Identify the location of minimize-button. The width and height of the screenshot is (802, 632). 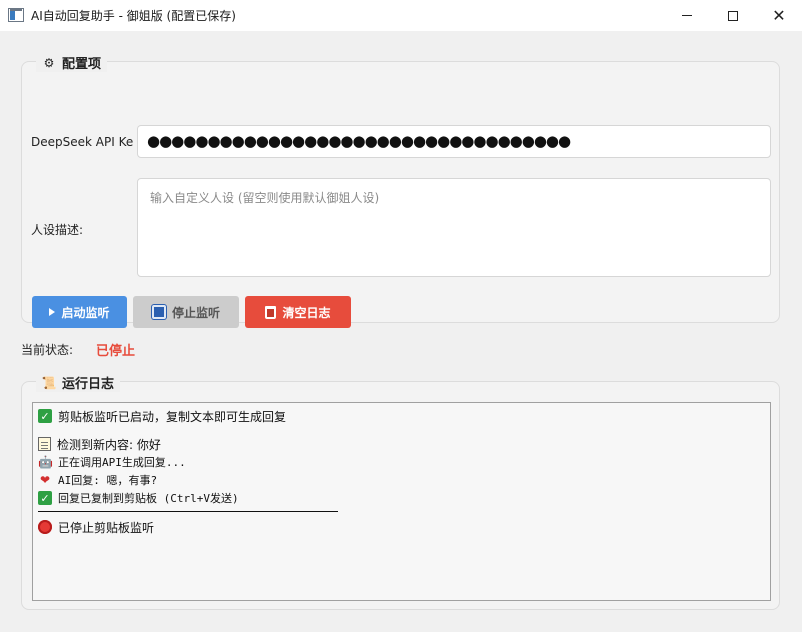
(687, 15).